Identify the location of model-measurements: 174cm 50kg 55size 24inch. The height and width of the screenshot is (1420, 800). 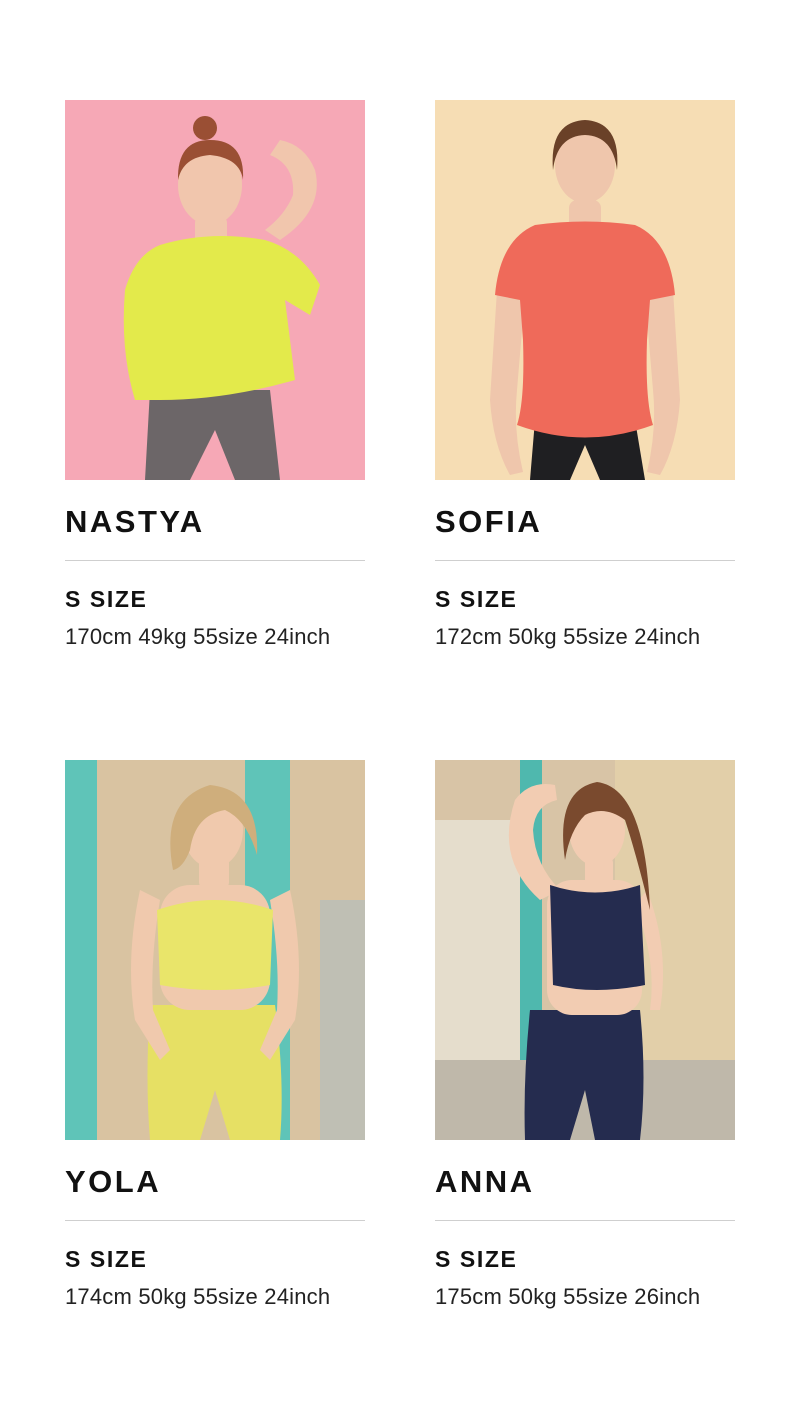
(198, 1296).